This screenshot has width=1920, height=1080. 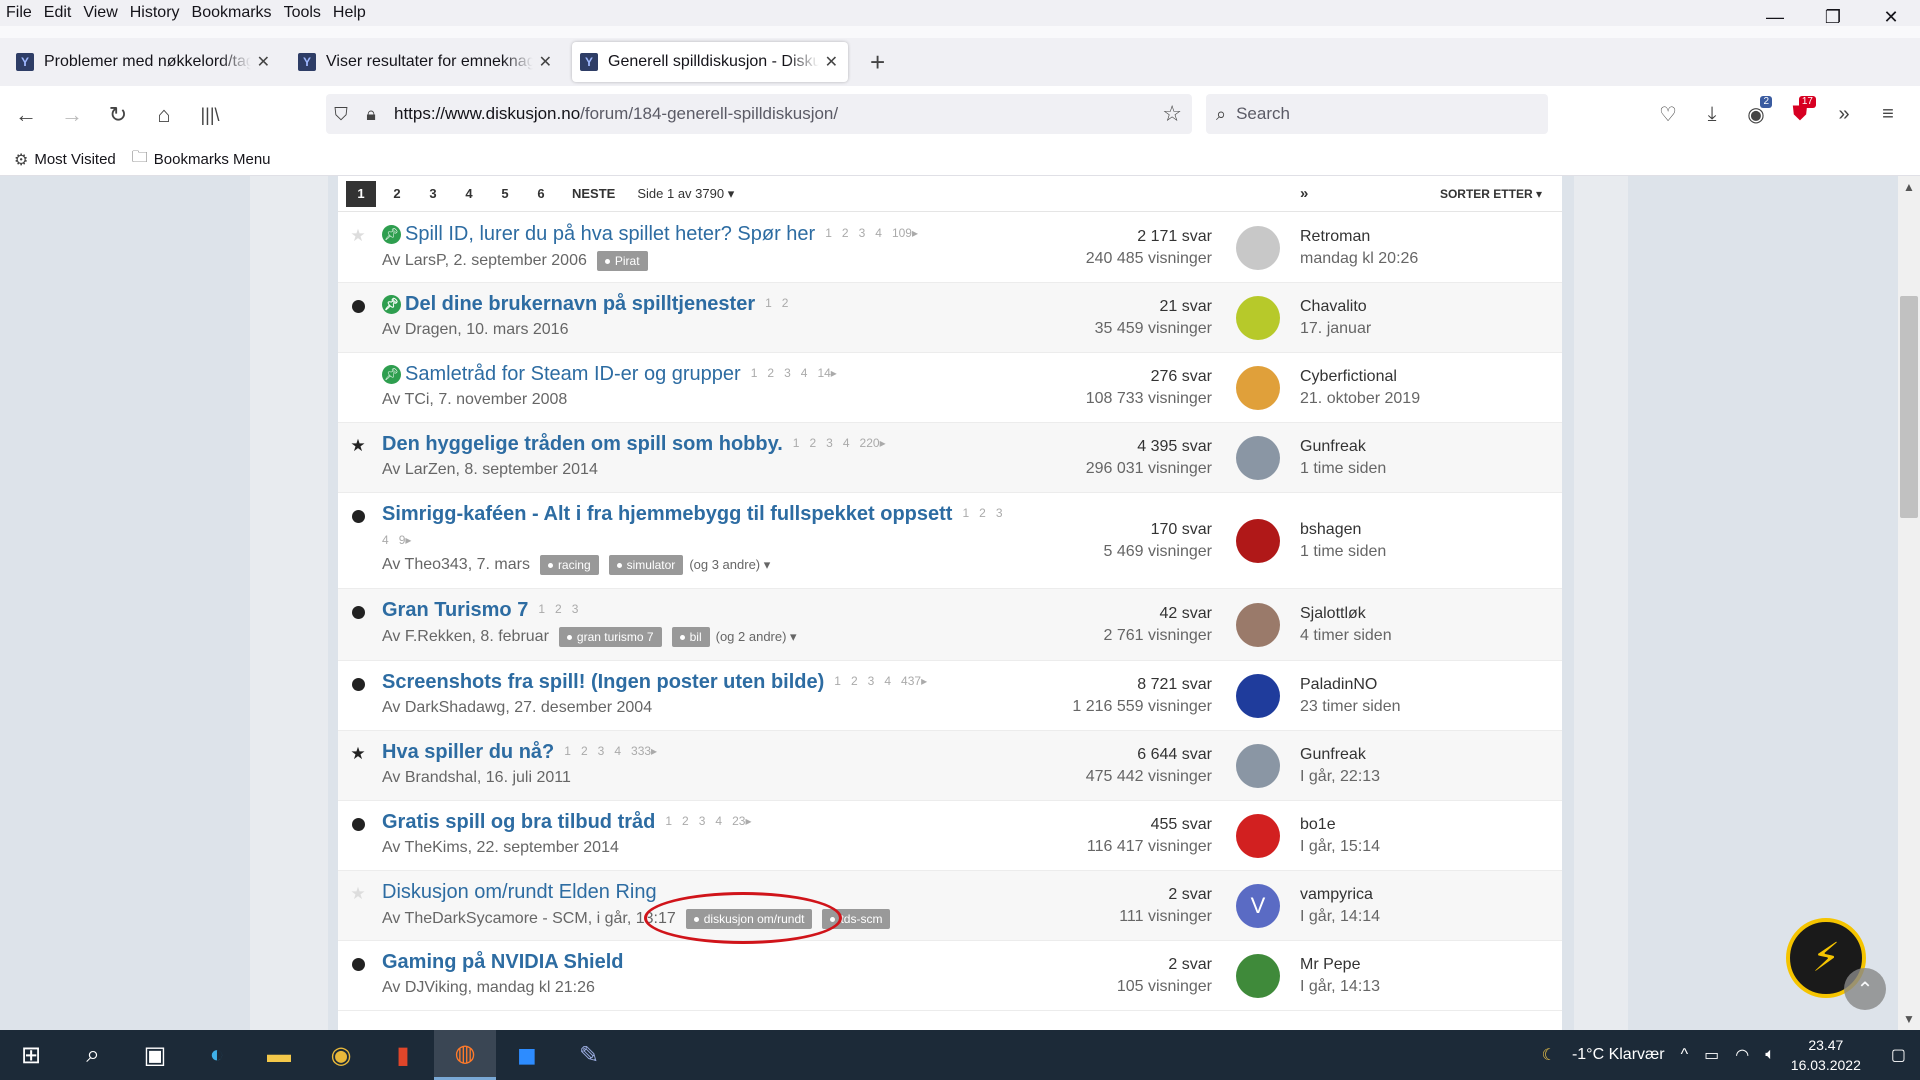 What do you see at coordinates (1346, 636) in the screenshot?
I see `last-post-time: 4 timer siden` at bounding box center [1346, 636].